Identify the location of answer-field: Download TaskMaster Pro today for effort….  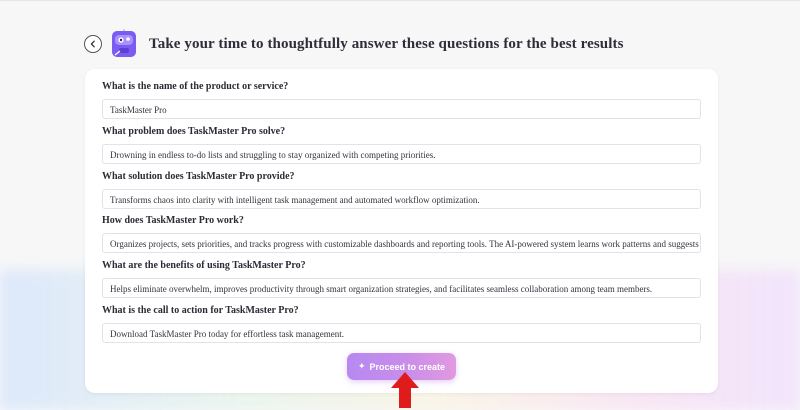
(401, 333).